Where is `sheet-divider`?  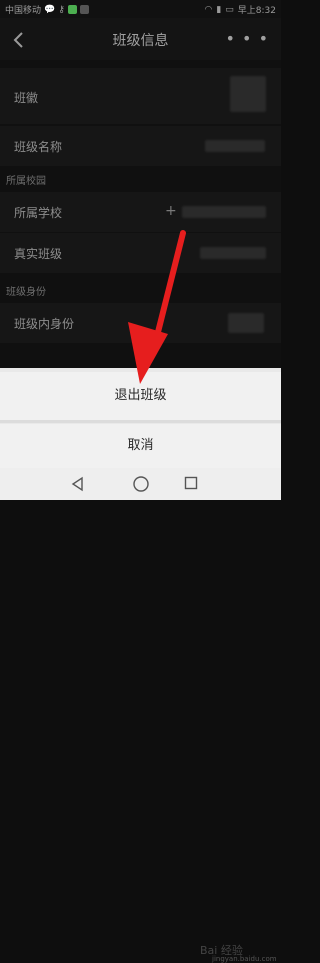 sheet-divider is located at coordinates (140, 421).